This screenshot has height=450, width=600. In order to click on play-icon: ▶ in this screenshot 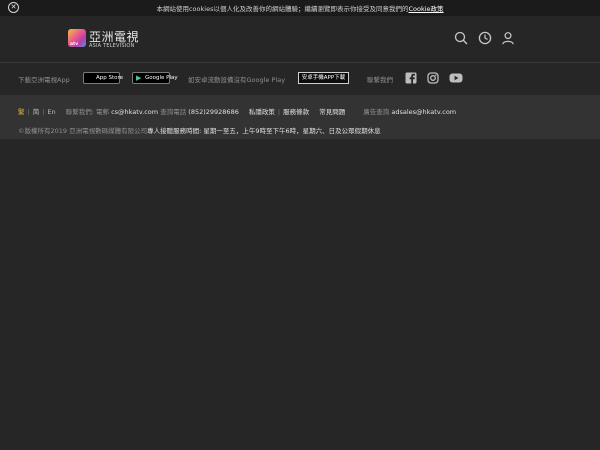, I will do `click(139, 78)`.